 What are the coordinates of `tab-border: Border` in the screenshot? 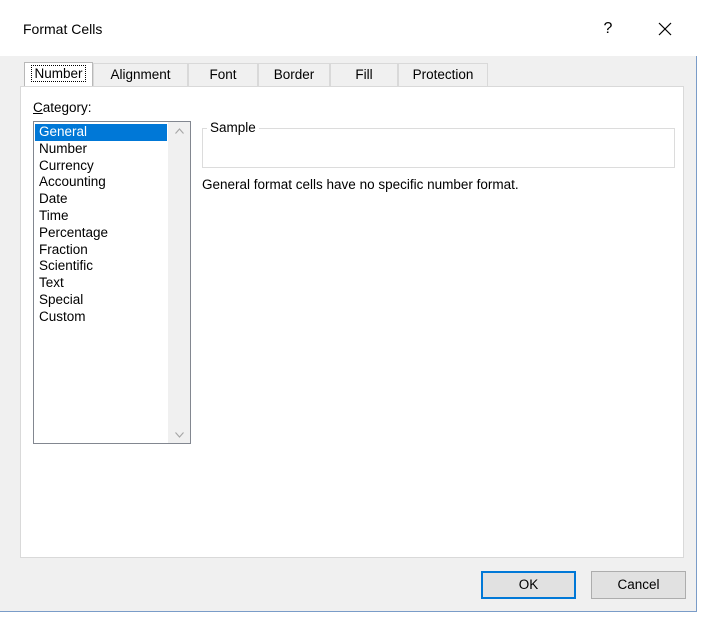 It's located at (294, 74).